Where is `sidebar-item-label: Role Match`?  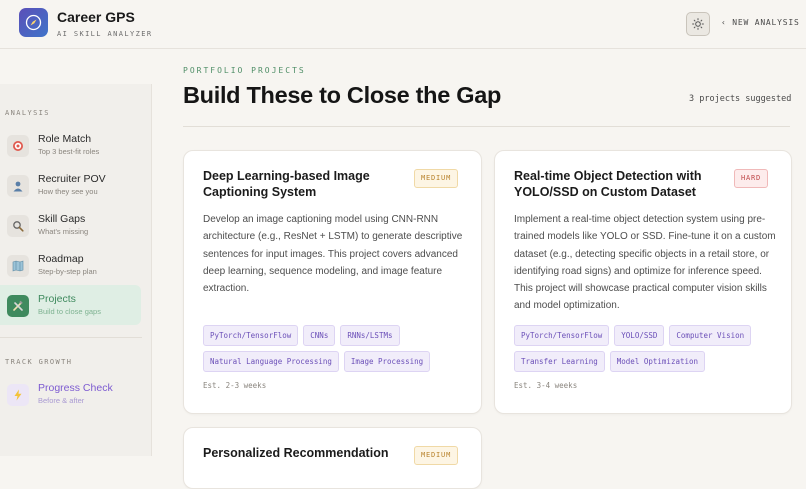
sidebar-item-label: Role Match is located at coordinates (65, 139).